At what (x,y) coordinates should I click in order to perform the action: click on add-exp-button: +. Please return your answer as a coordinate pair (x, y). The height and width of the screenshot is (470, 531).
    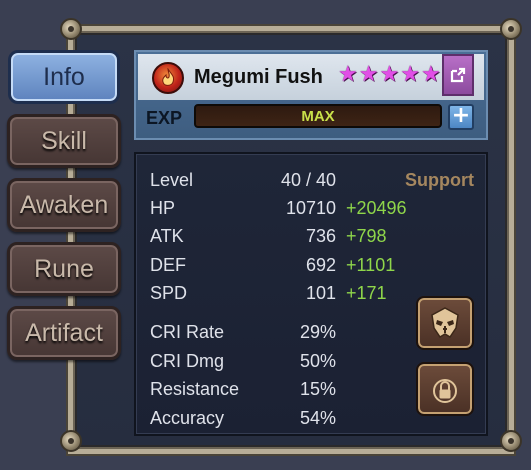
    Looking at the image, I should click on (461, 117).